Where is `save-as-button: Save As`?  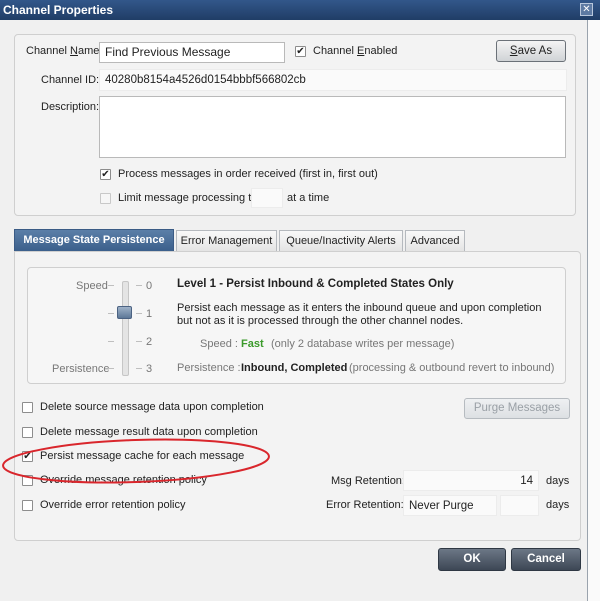 save-as-button: Save As is located at coordinates (531, 51).